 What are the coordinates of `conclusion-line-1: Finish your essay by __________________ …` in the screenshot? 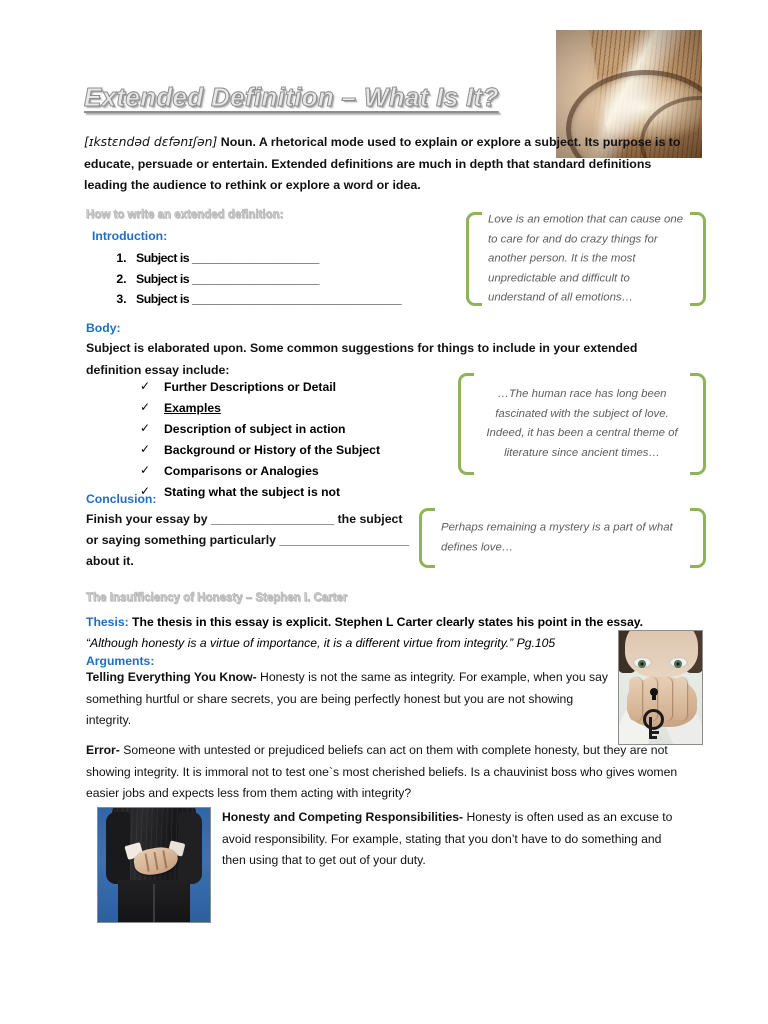 It's located at (244, 519).